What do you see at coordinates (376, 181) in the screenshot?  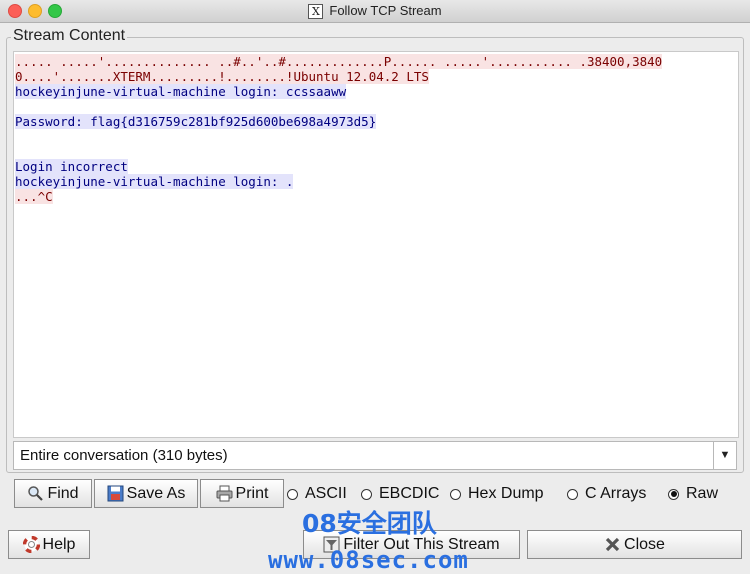 I see `stream-line: hockeyinjune-virtual-machine login: .` at bounding box center [376, 181].